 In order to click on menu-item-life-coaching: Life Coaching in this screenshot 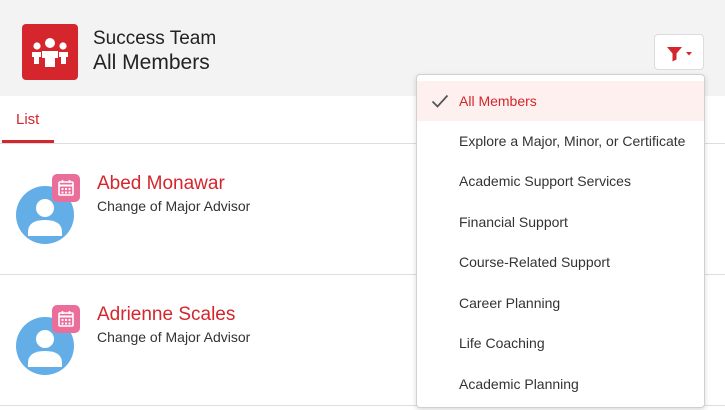, I will do `click(560, 343)`.